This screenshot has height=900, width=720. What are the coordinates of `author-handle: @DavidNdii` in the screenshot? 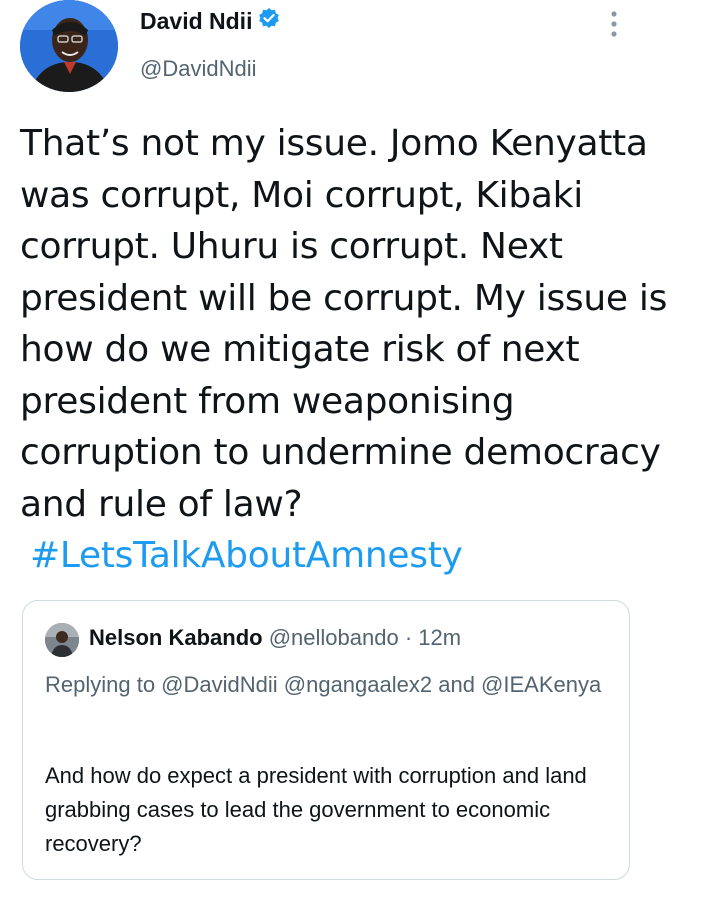 It's located at (198, 69).